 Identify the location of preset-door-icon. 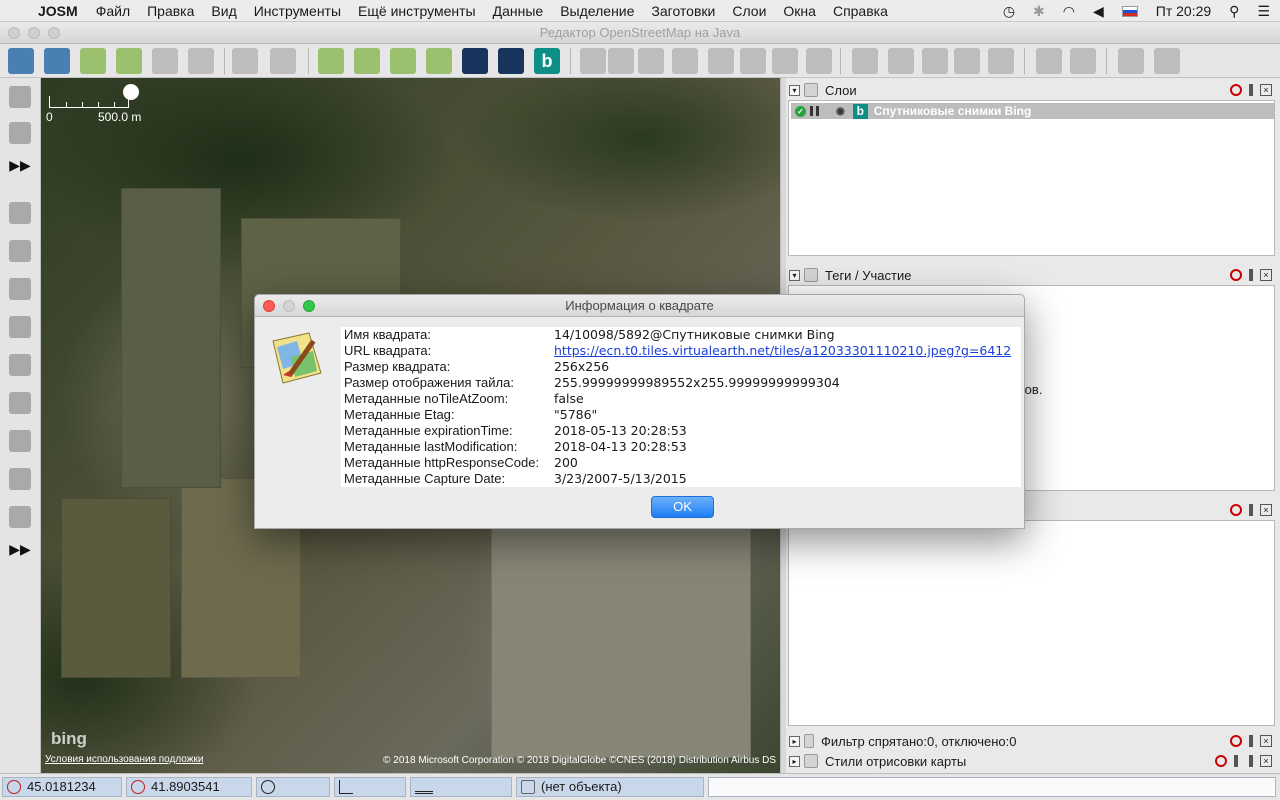
(593, 61).